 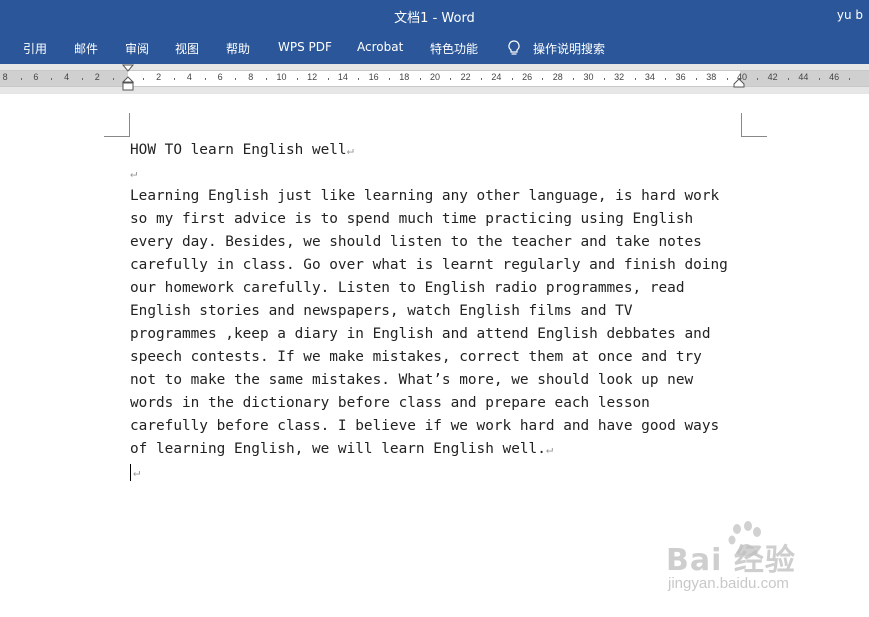 What do you see at coordinates (242, 150) in the screenshot?
I see `document-title-line: HOW TO learn English well↵` at bounding box center [242, 150].